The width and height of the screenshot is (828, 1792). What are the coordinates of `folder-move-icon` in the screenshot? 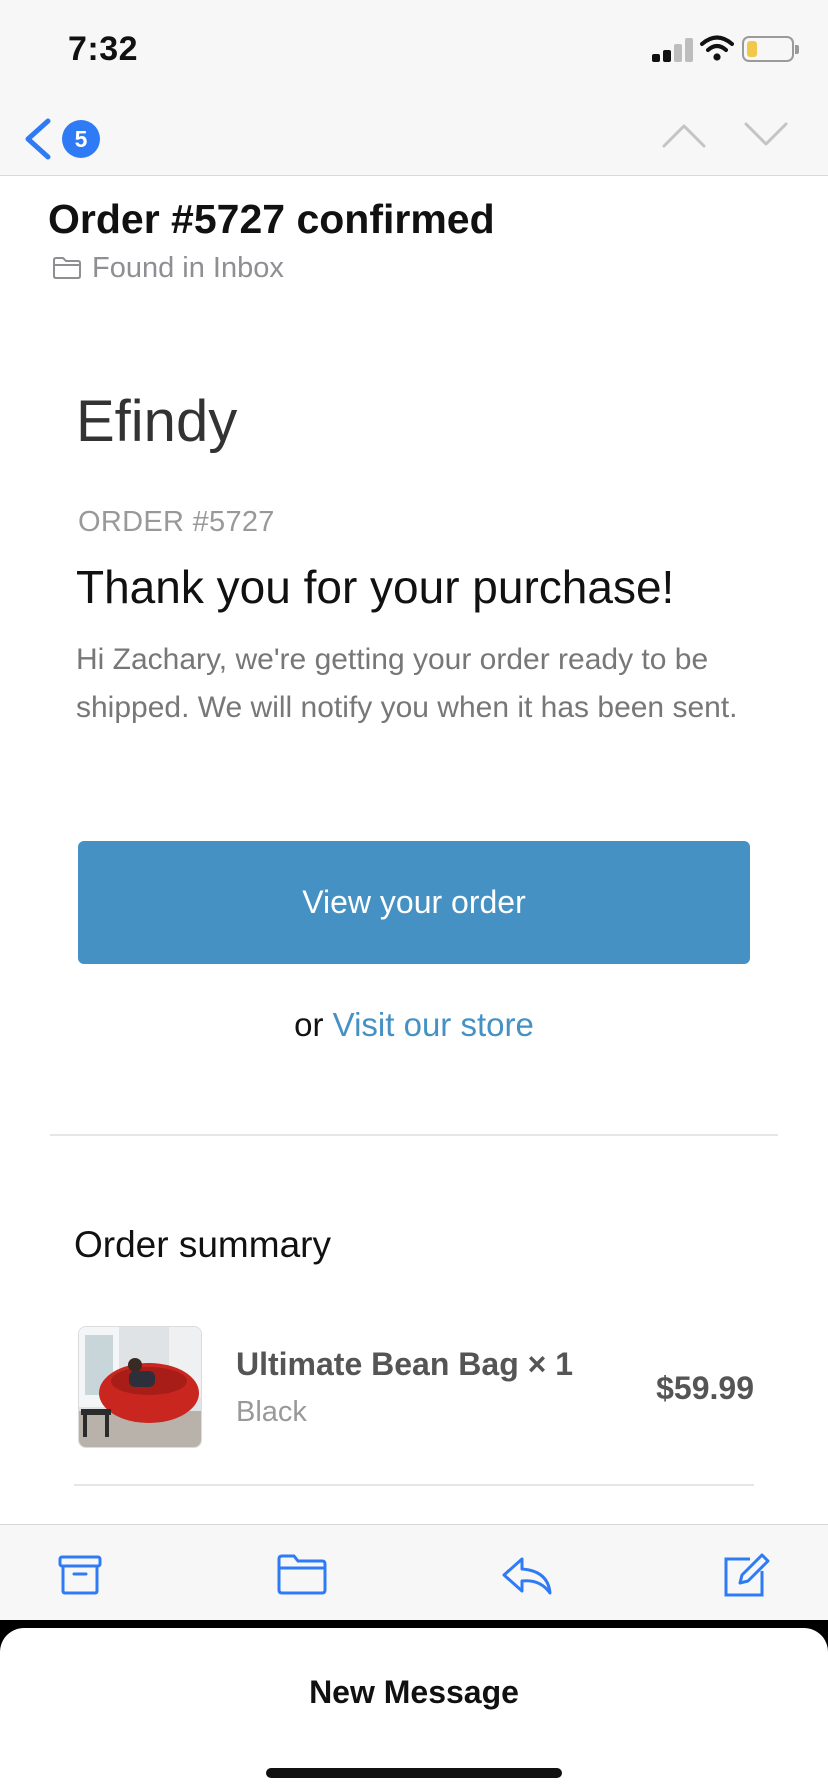 It's located at (303, 1575).